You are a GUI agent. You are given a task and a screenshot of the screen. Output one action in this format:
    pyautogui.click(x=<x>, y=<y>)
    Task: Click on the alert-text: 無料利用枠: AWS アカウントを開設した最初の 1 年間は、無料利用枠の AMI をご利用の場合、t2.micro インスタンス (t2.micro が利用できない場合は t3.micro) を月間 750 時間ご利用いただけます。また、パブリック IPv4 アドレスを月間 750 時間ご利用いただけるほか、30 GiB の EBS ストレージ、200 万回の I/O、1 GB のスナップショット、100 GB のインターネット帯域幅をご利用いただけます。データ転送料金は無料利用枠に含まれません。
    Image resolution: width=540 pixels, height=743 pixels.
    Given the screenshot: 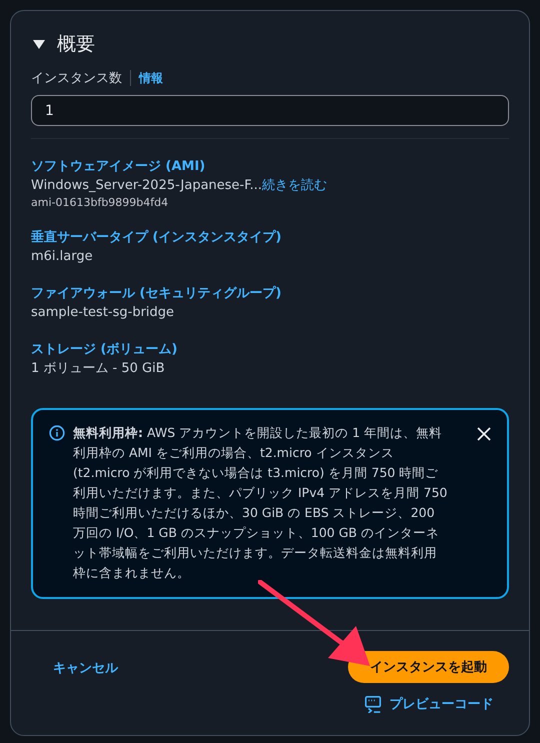 What is the action you would take?
    pyautogui.click(x=260, y=503)
    